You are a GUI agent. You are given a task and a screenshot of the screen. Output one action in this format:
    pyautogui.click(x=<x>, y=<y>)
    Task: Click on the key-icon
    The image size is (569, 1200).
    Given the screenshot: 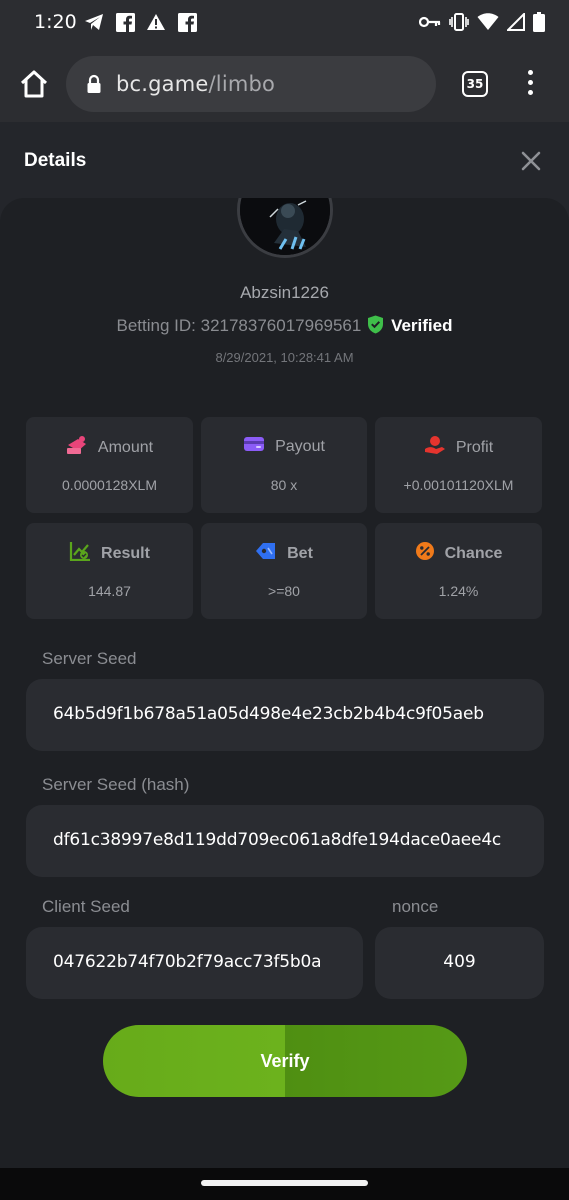 What is the action you would take?
    pyautogui.click(x=429, y=24)
    